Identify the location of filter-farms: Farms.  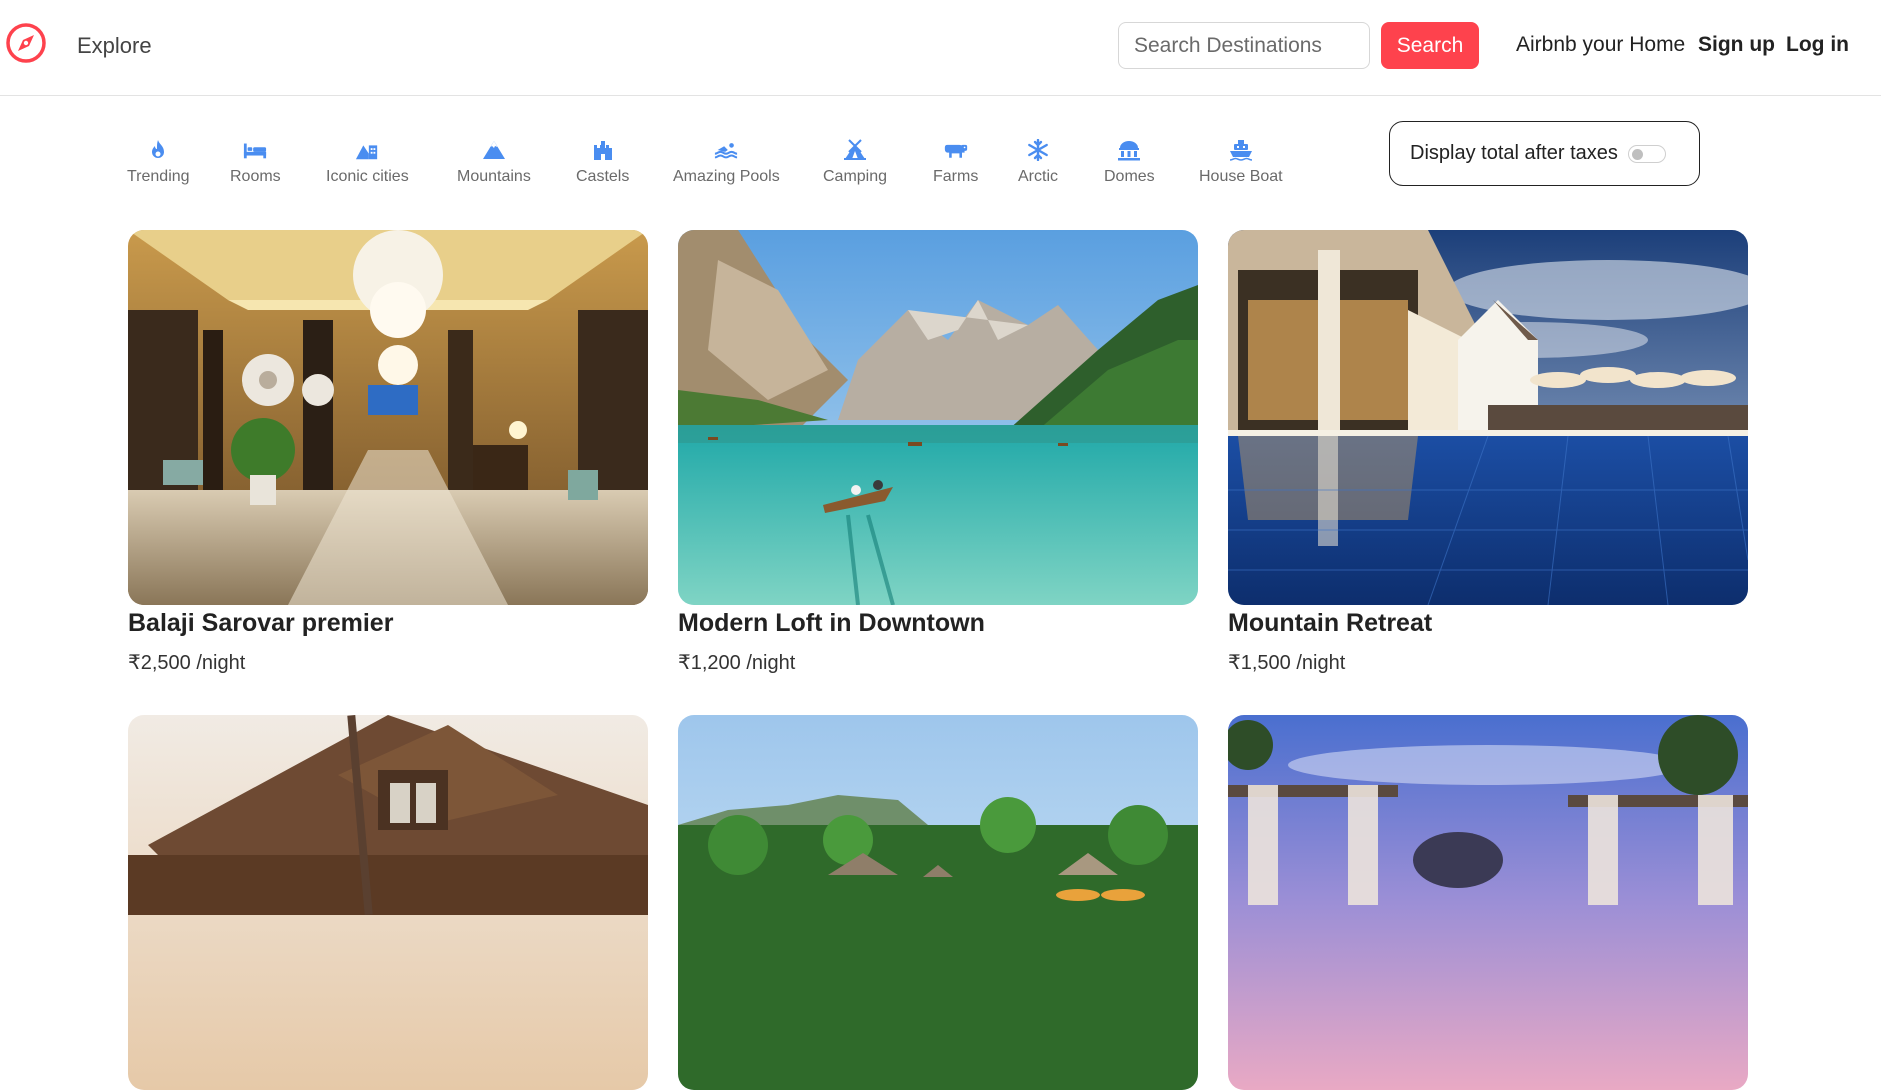
(955, 162).